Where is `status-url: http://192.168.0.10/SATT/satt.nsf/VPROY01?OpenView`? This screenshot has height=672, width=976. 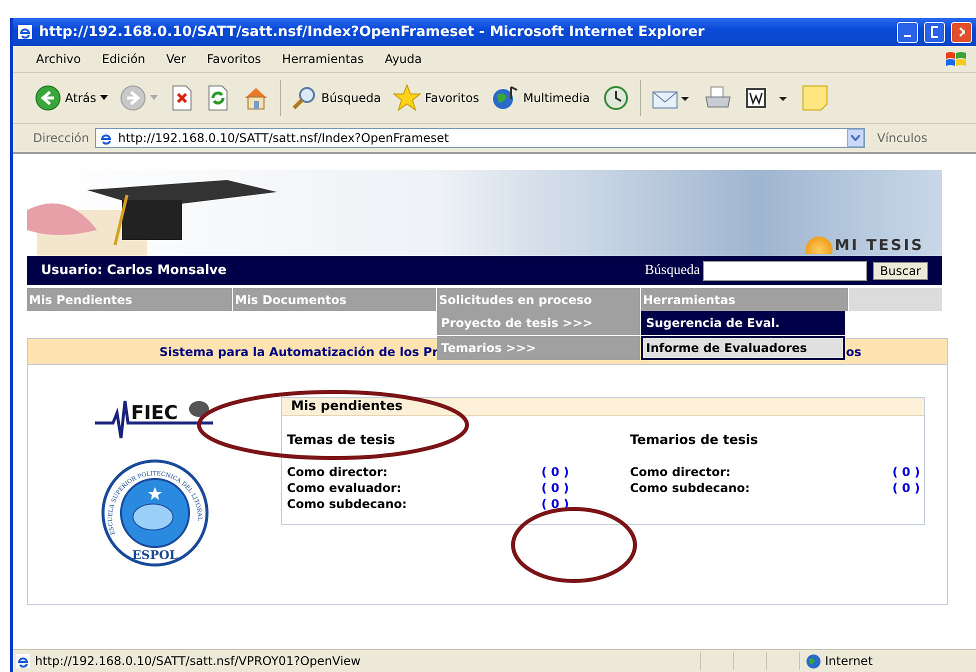
status-url: http://192.168.0.10/SATT/satt.nsf/VPROY01?OpenView is located at coordinates (198, 661).